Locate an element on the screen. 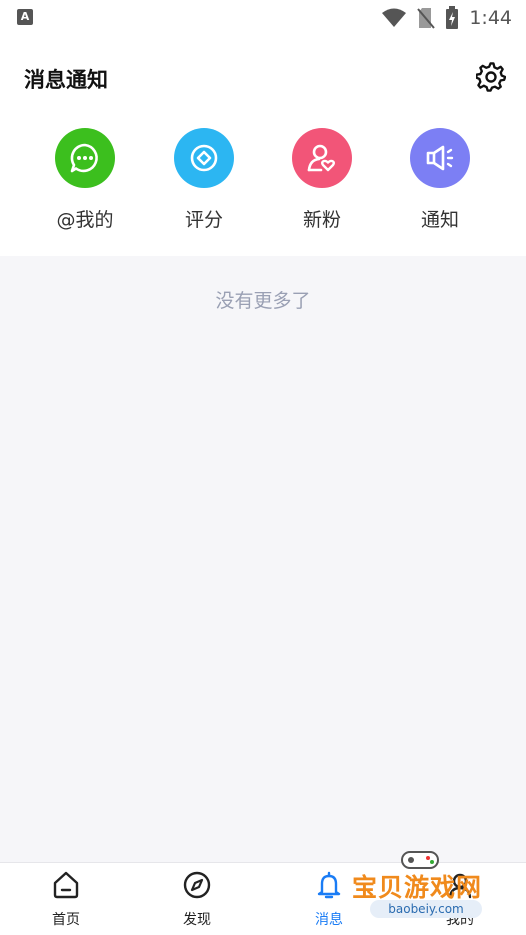 This screenshot has height=935, width=526. category-ratings: 评分 is located at coordinates (204, 180).